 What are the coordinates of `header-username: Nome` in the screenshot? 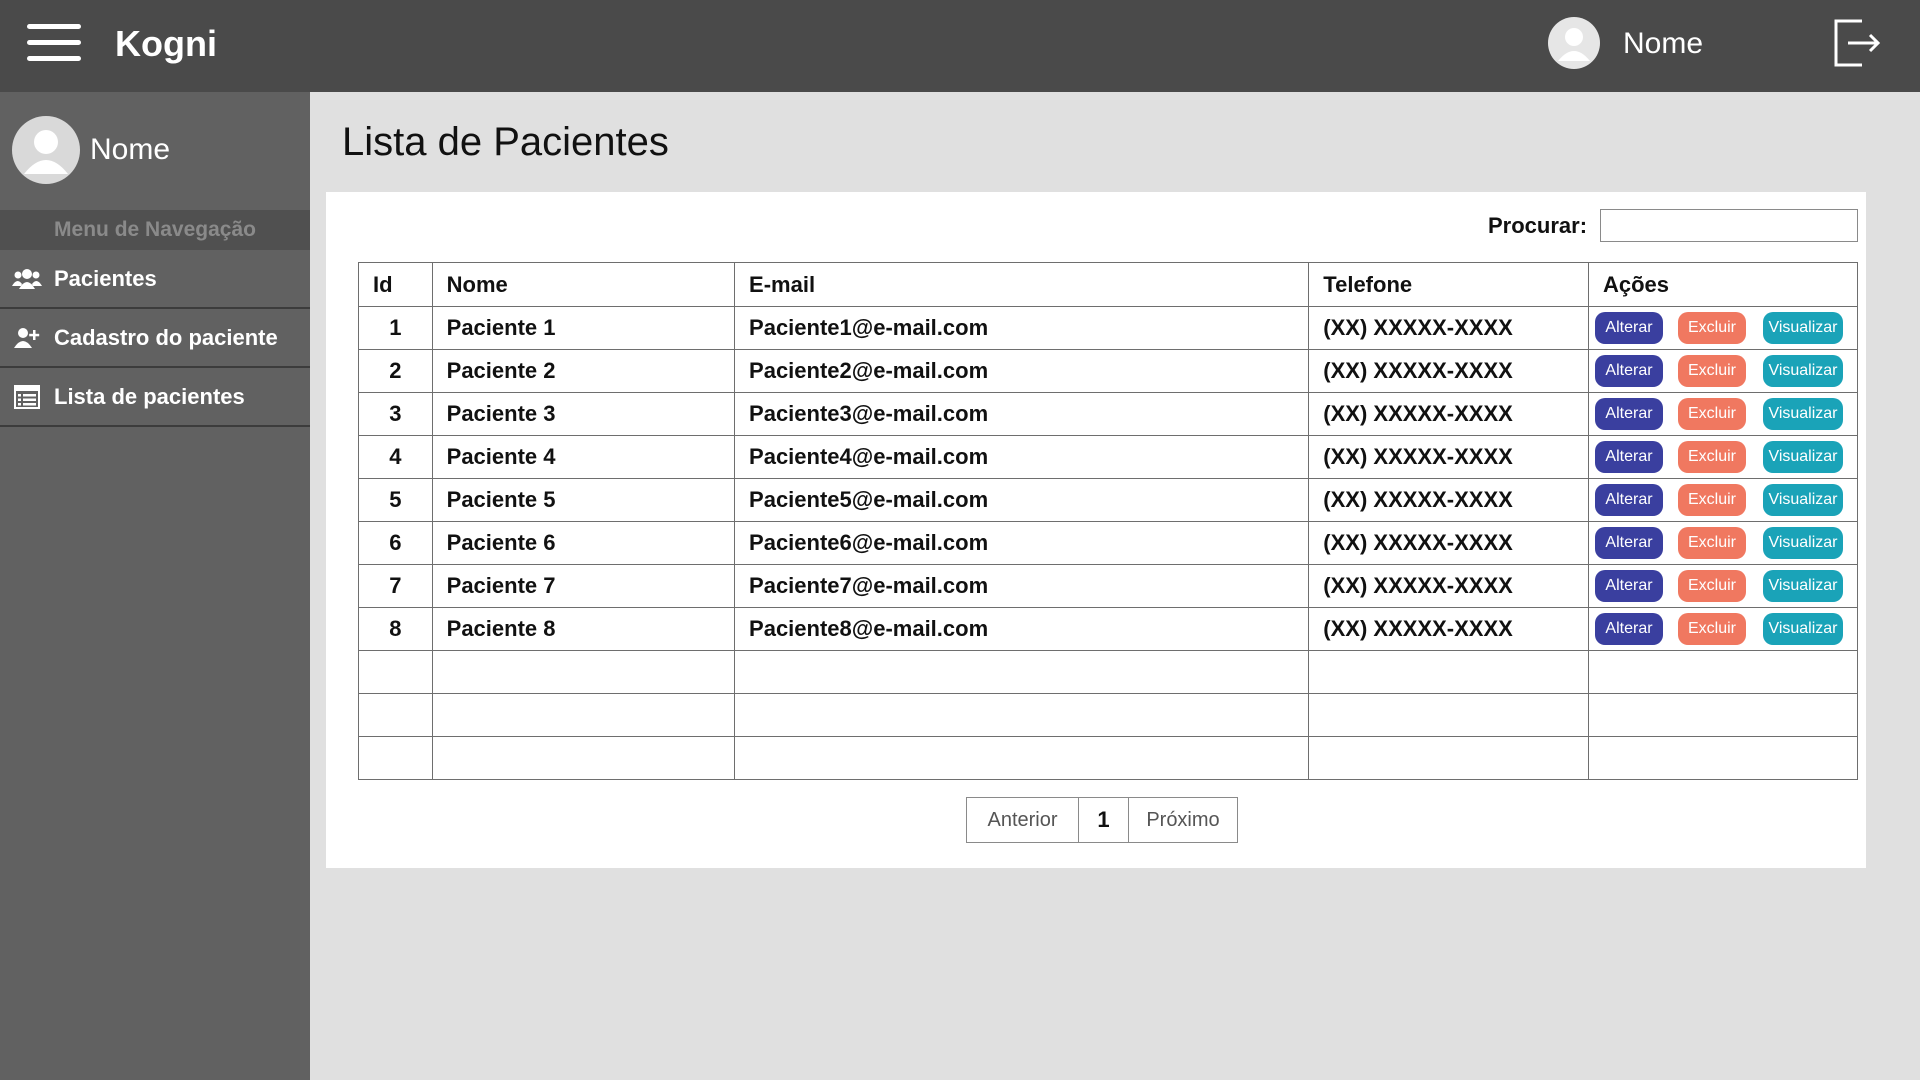 It's located at (1663, 44).